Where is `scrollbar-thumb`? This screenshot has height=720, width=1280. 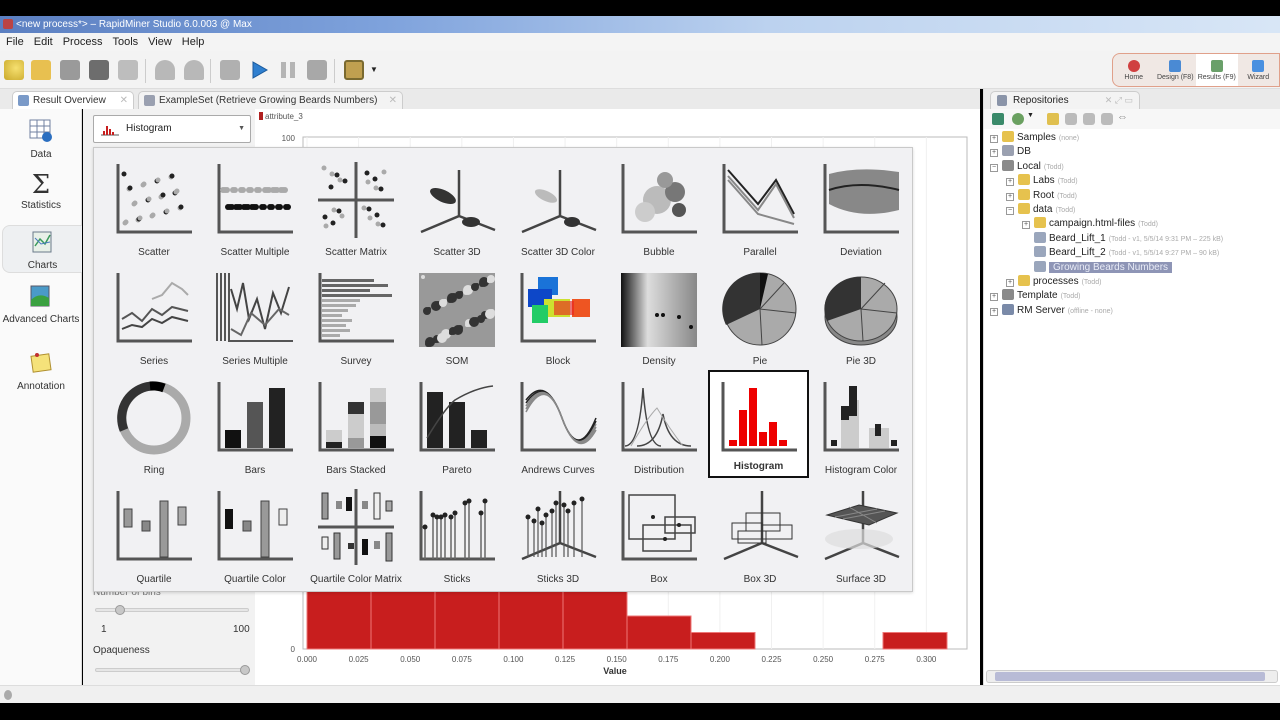
scrollbar-thumb is located at coordinates (1130, 676).